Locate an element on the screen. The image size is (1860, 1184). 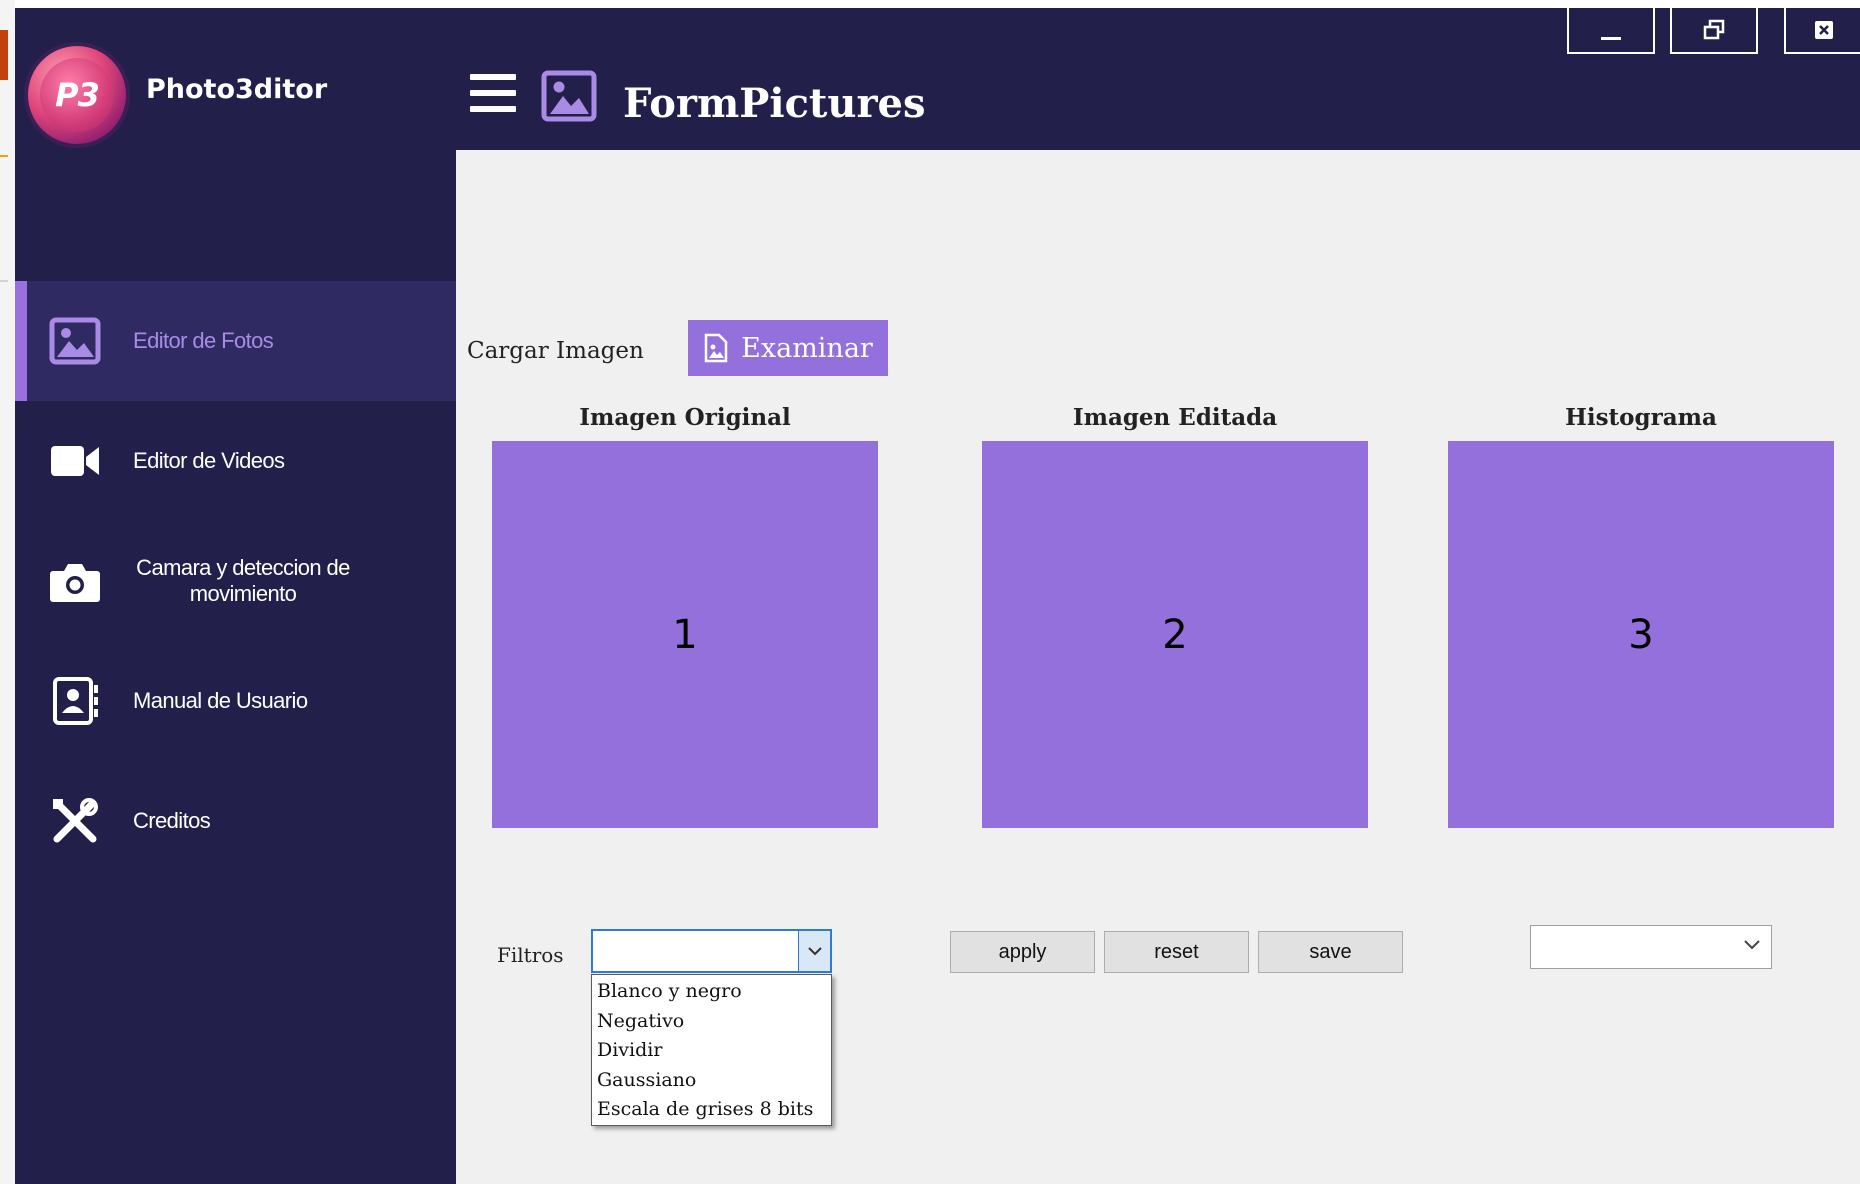
close-button is located at coordinates (1822, 31).